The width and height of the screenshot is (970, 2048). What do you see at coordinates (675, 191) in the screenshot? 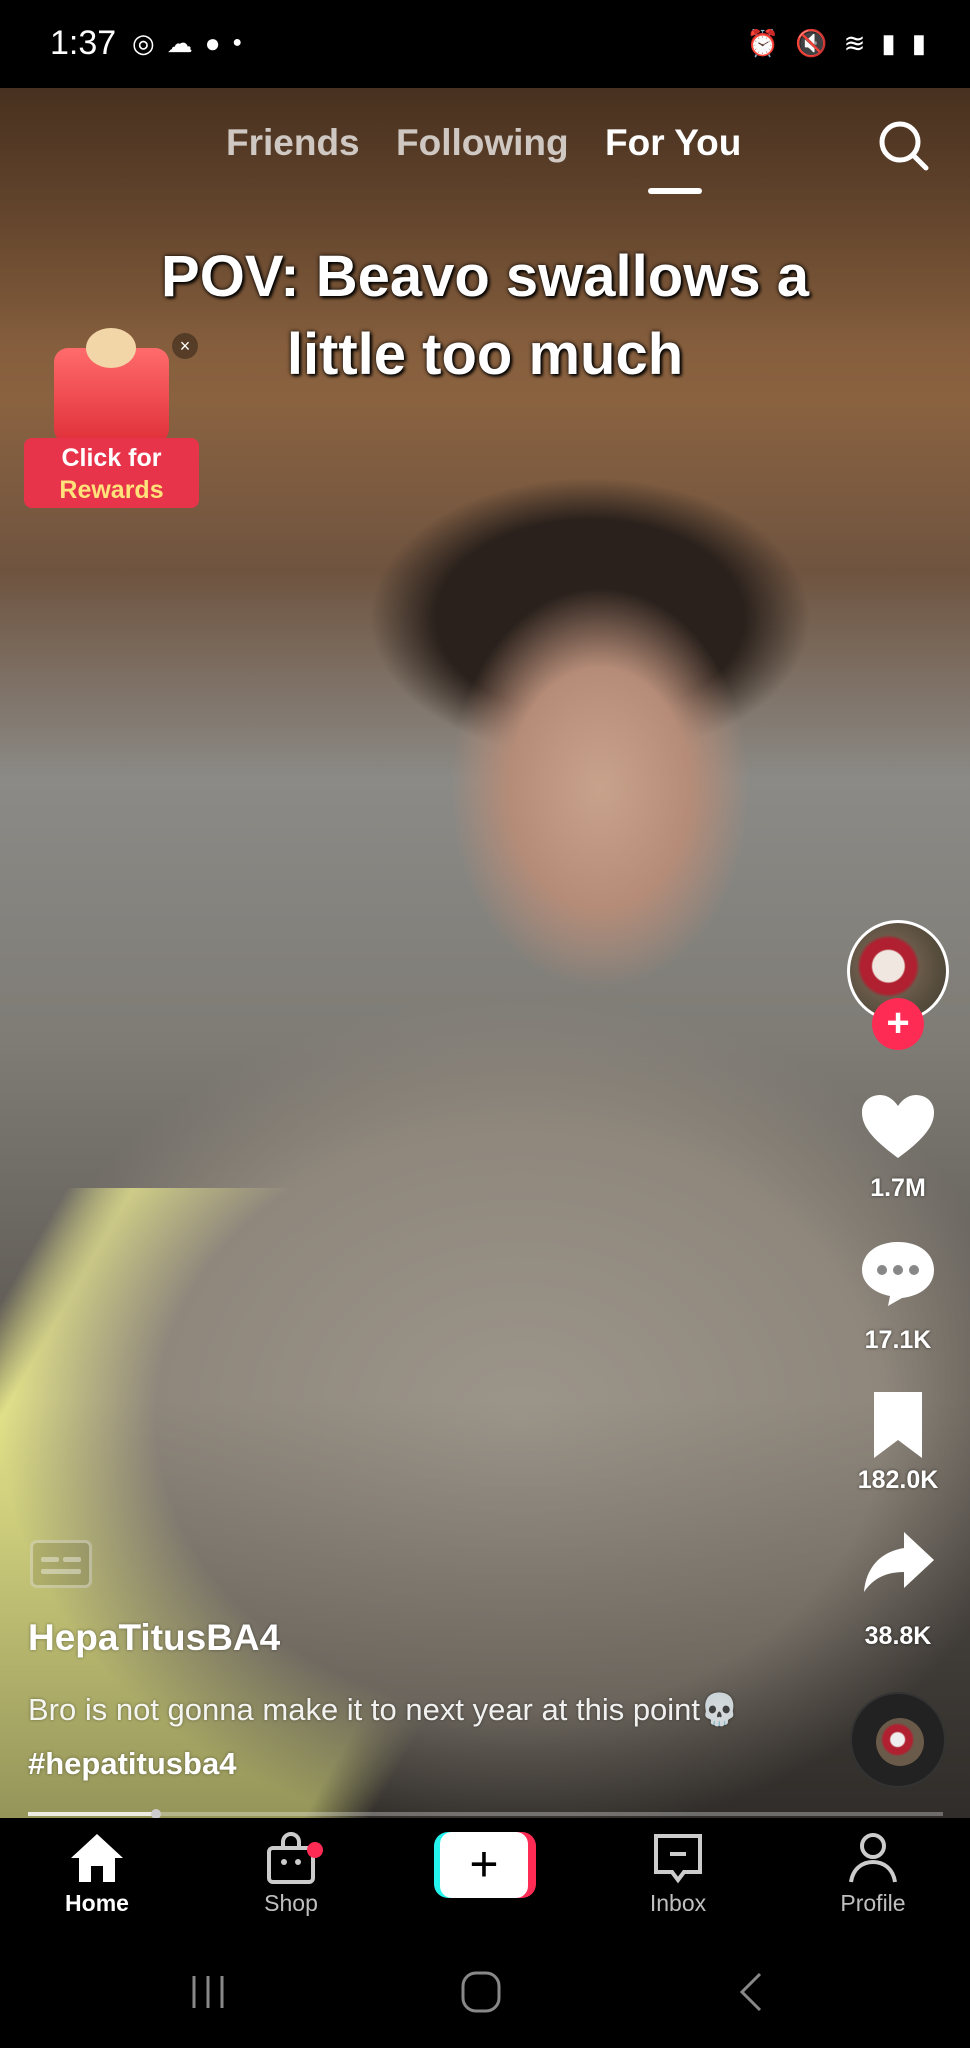
I see `active-tab-indicator` at bounding box center [675, 191].